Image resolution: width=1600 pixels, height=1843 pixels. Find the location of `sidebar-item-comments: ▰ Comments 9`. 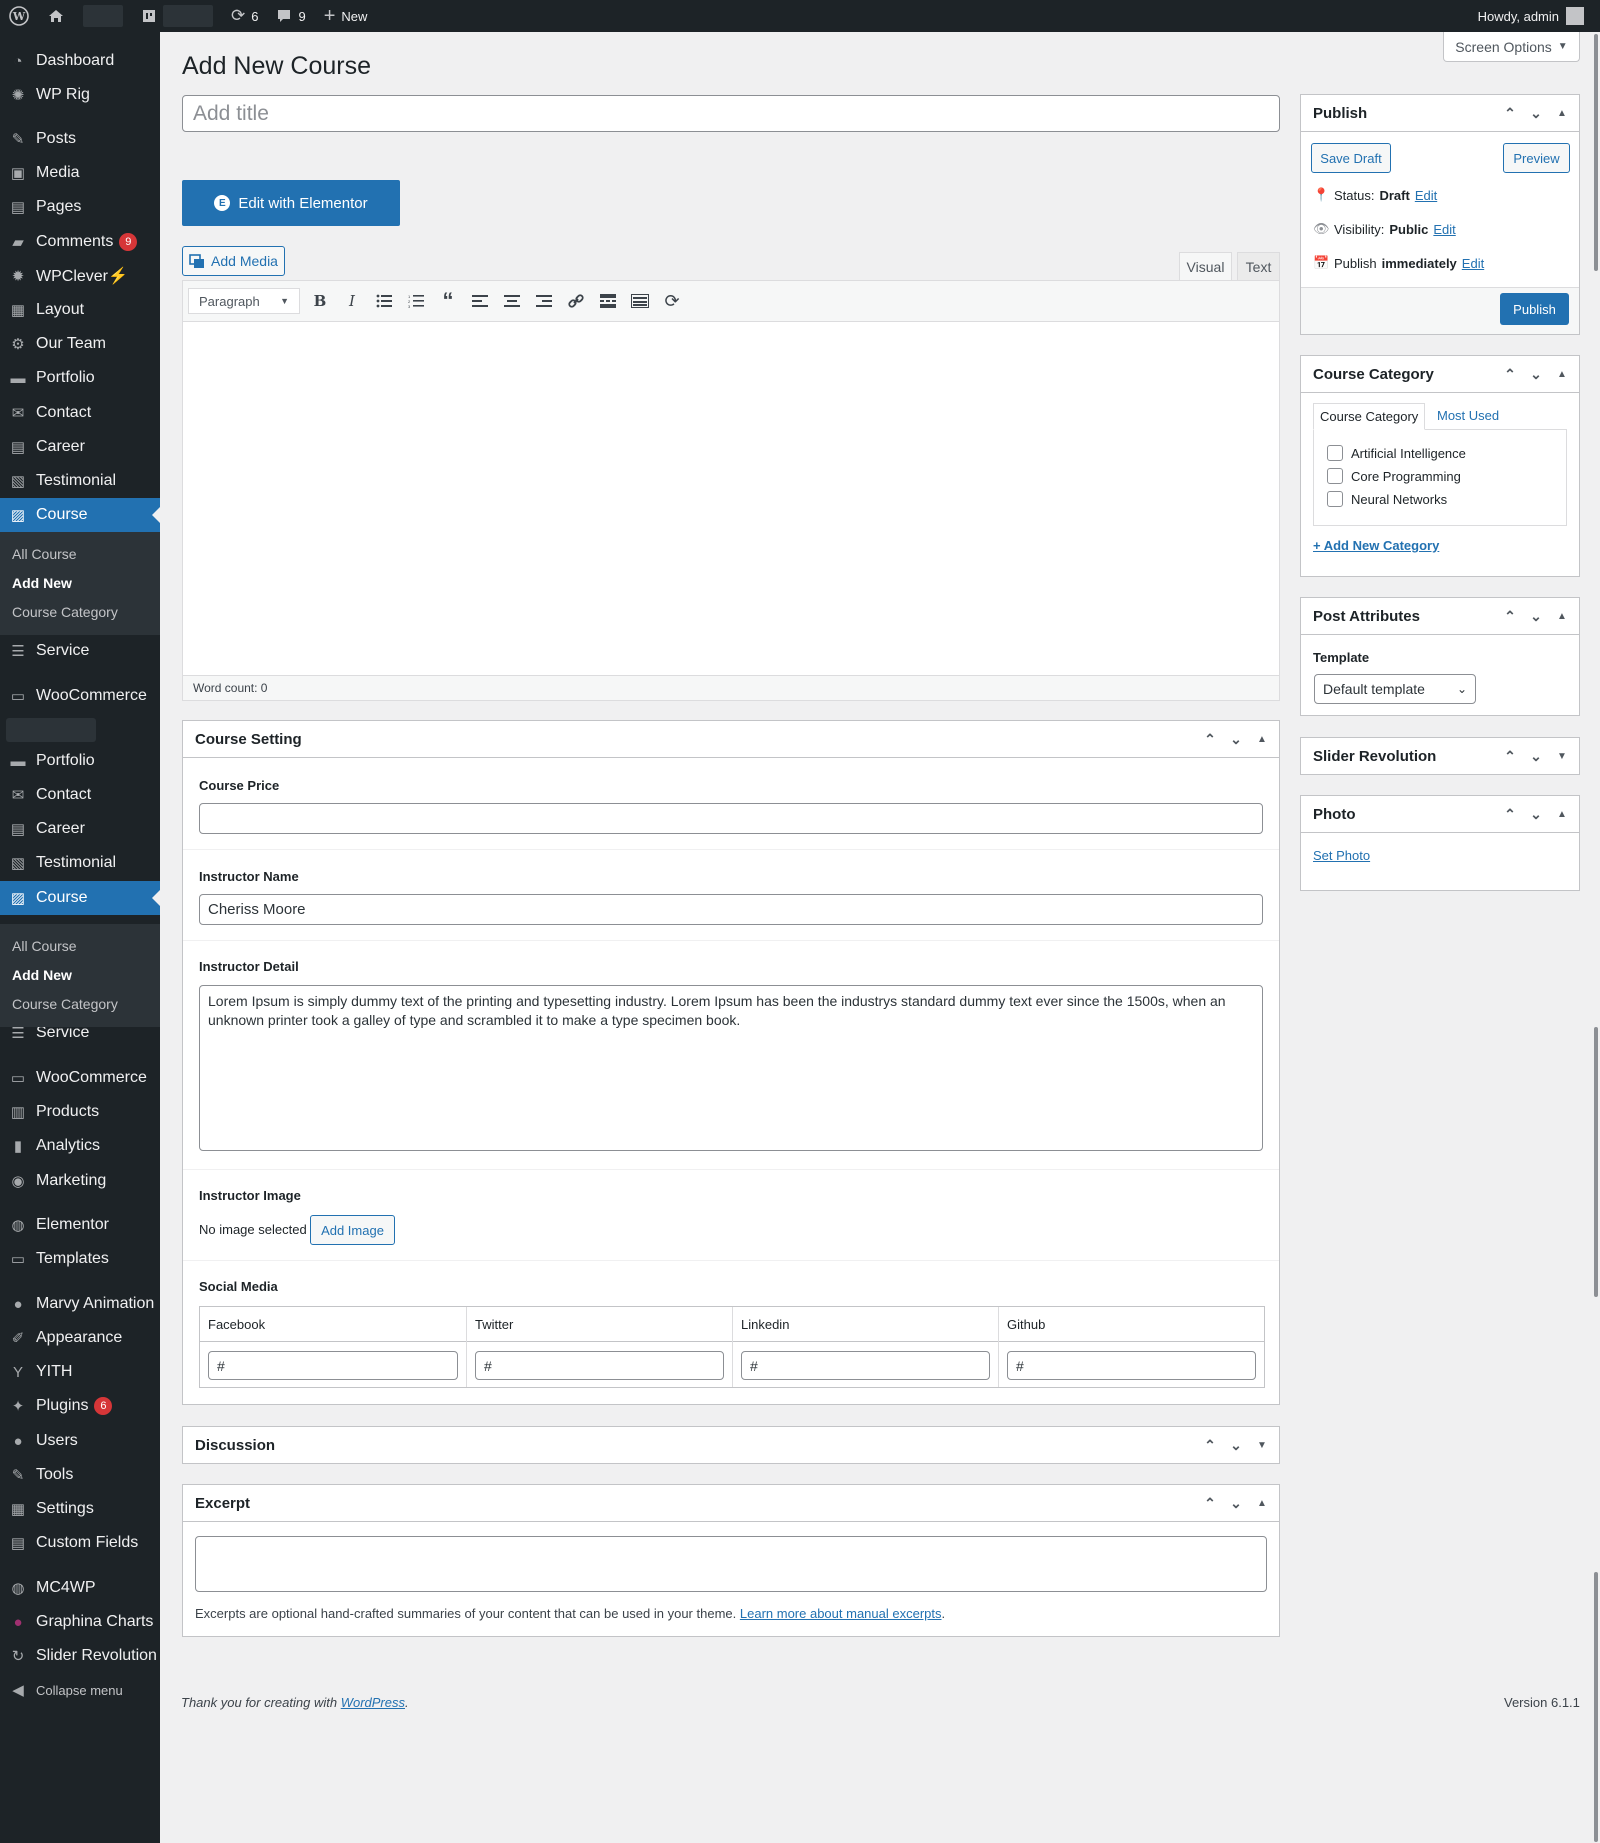

sidebar-item-comments: ▰ Comments 9 is located at coordinates (80, 242).